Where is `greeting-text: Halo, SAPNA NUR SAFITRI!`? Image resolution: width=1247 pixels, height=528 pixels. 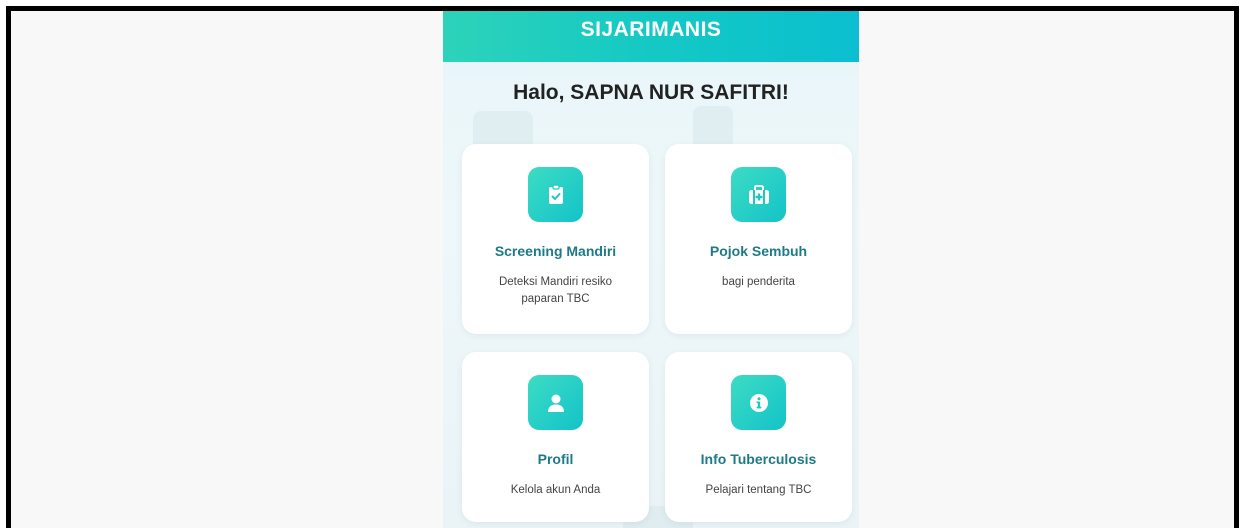
greeting-text: Halo, SAPNA NUR SAFITRI! is located at coordinates (651, 92).